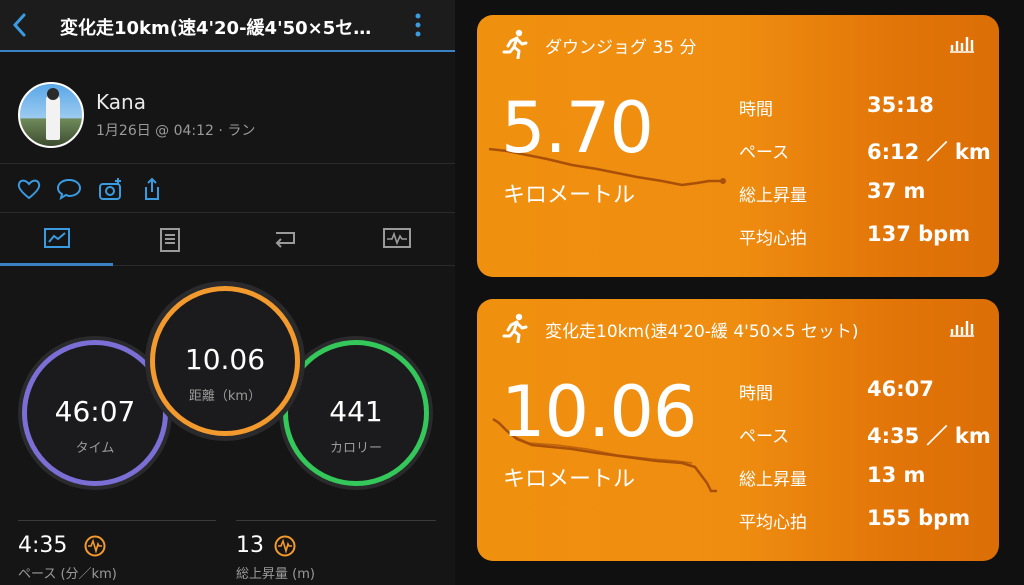 The image size is (1024, 585). I want to click on card-row-value: 137 bpm, so click(919, 234).